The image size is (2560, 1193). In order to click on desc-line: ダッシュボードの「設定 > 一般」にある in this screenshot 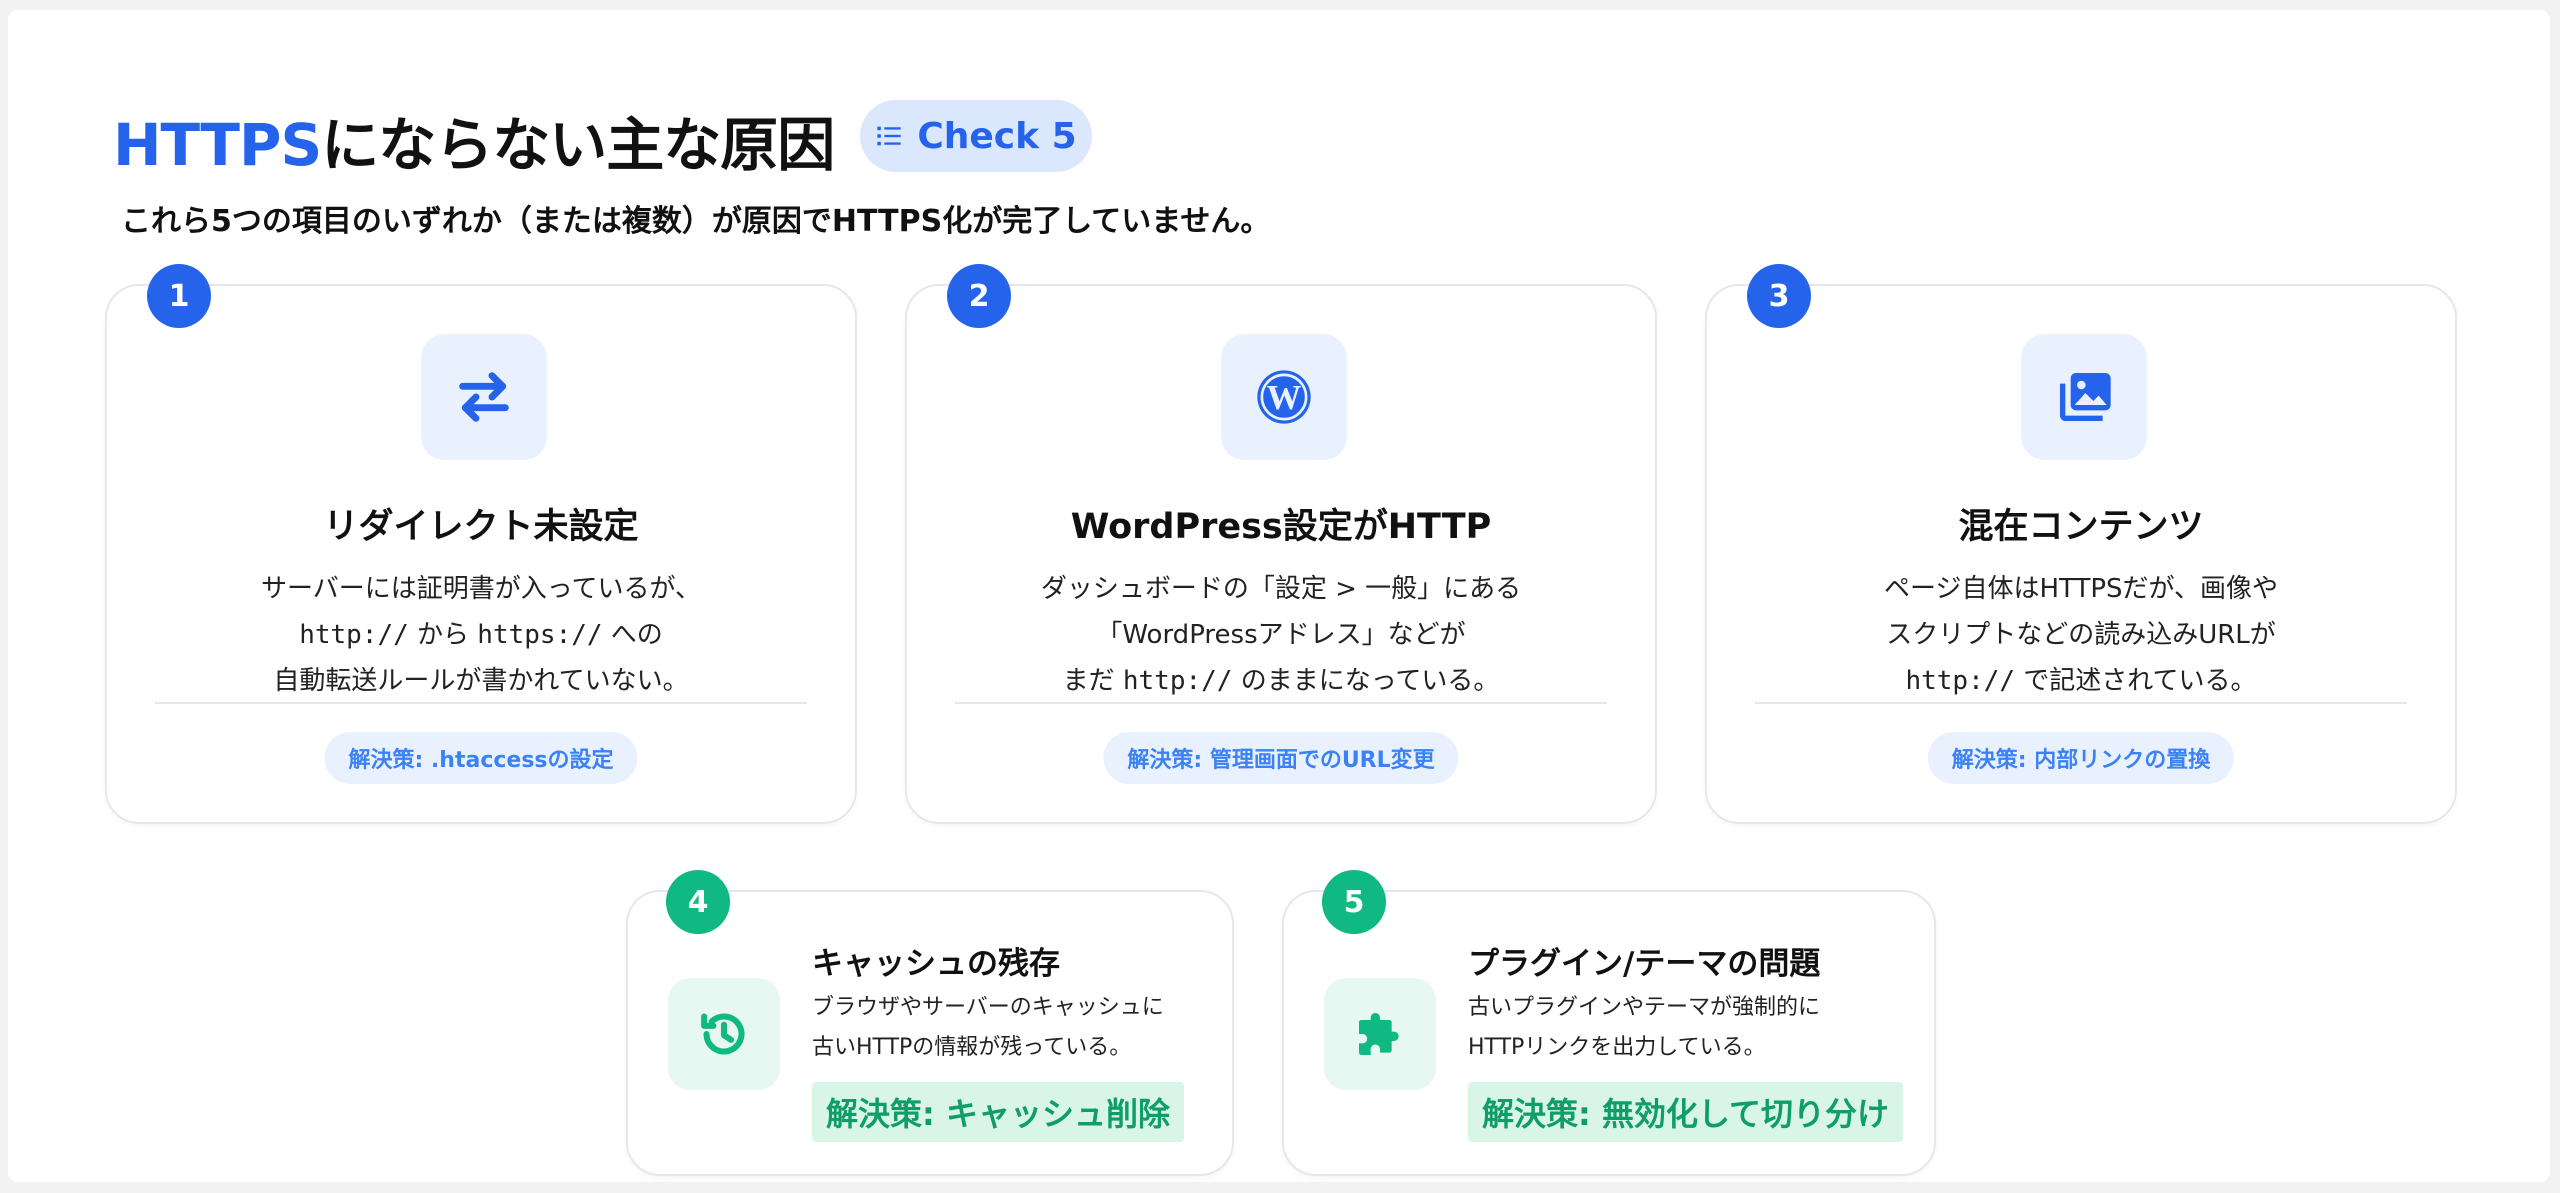, I will do `click(1281, 589)`.